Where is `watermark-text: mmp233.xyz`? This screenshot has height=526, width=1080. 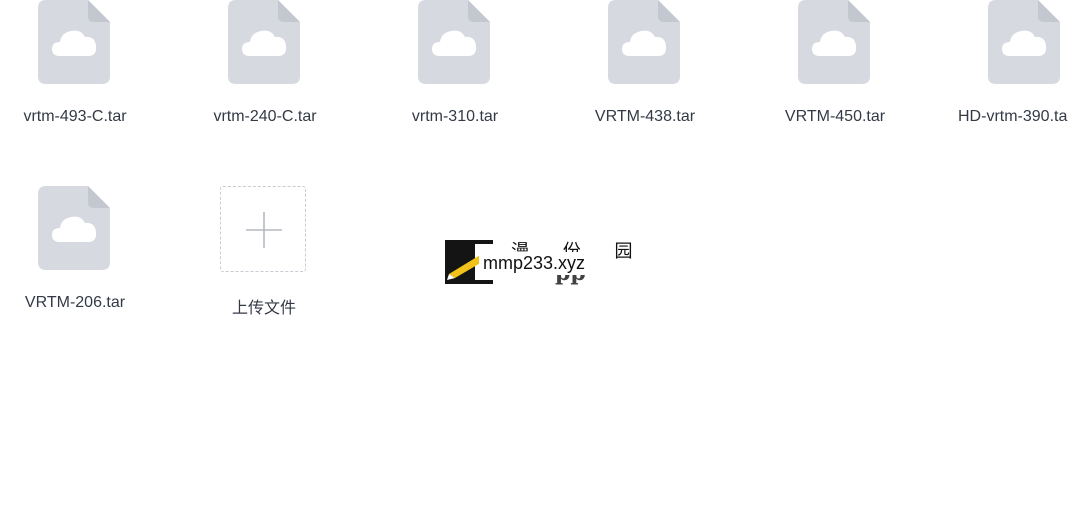 watermark-text: mmp233.xyz is located at coordinates (534, 263).